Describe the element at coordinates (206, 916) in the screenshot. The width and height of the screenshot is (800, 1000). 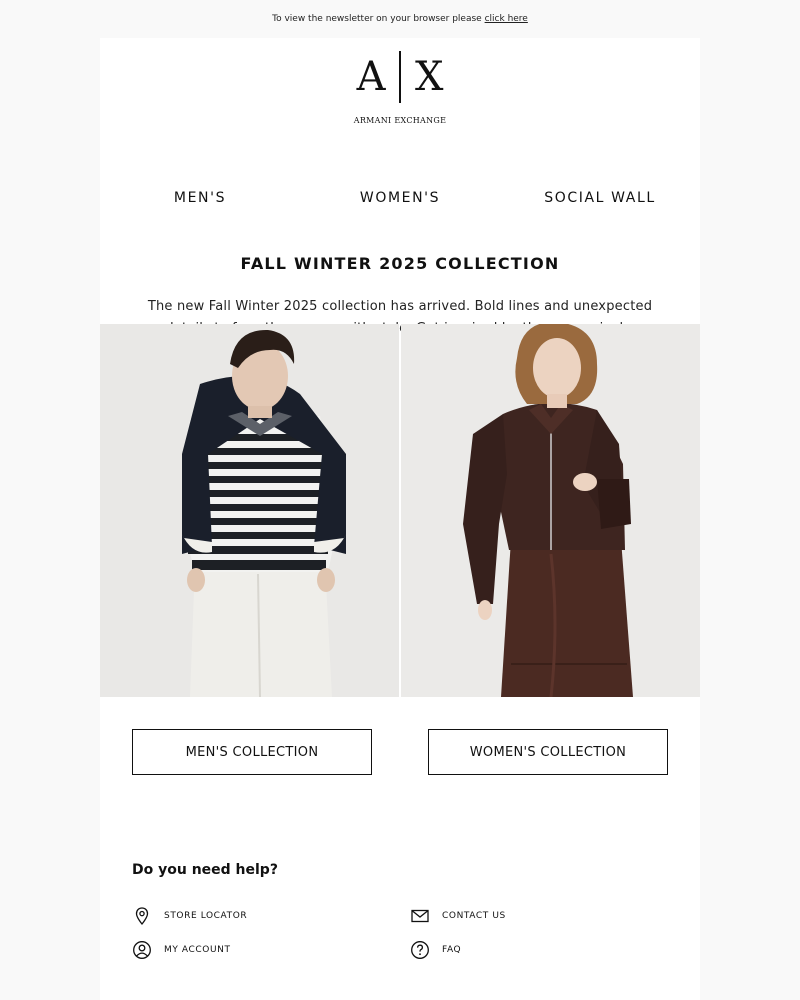
I see `store-locator-label: STORE LOCATOR` at that location.